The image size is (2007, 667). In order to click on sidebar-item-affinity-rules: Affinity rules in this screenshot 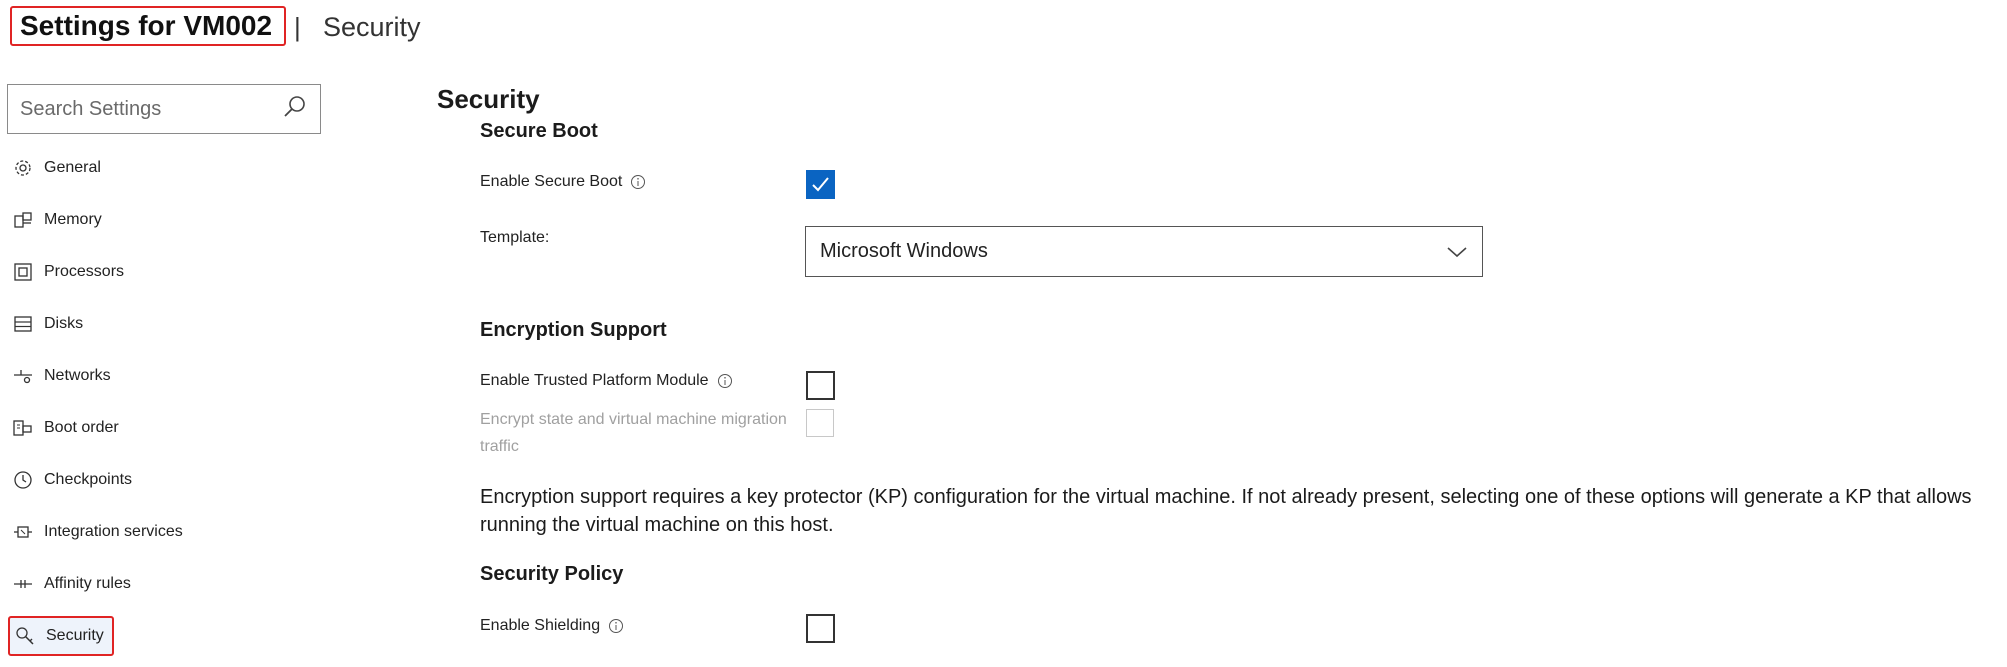, I will do `click(73, 584)`.